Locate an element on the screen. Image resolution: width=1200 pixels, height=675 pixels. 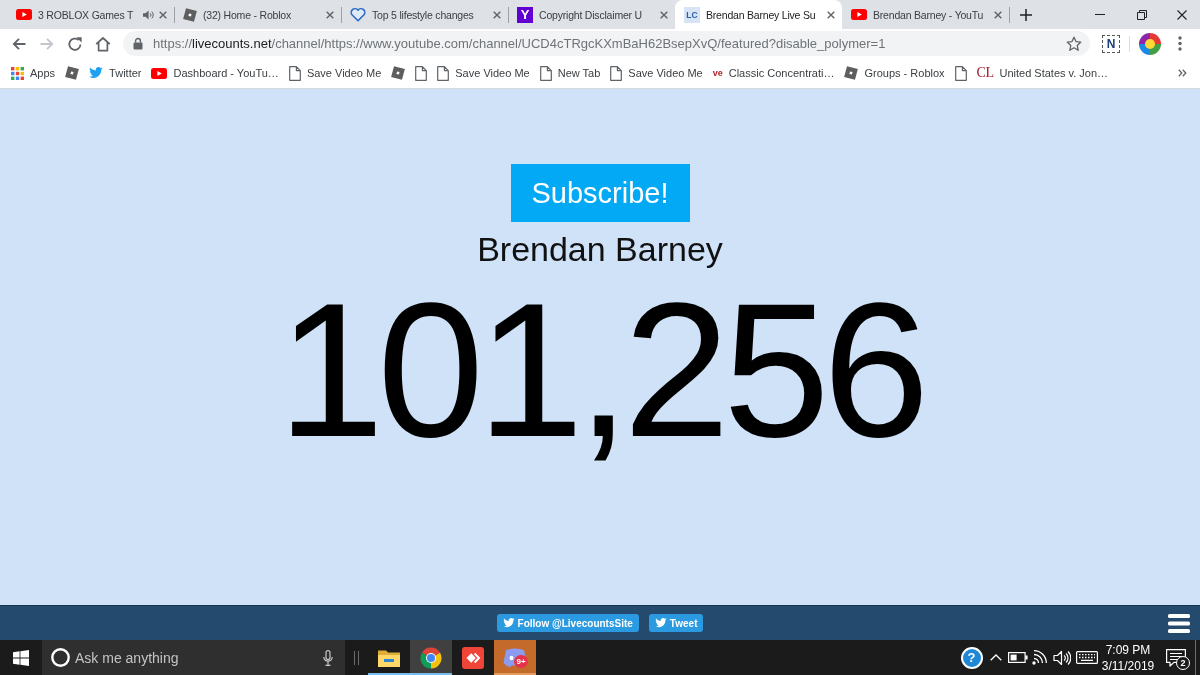
battery-icon is located at coordinates (1018, 657).